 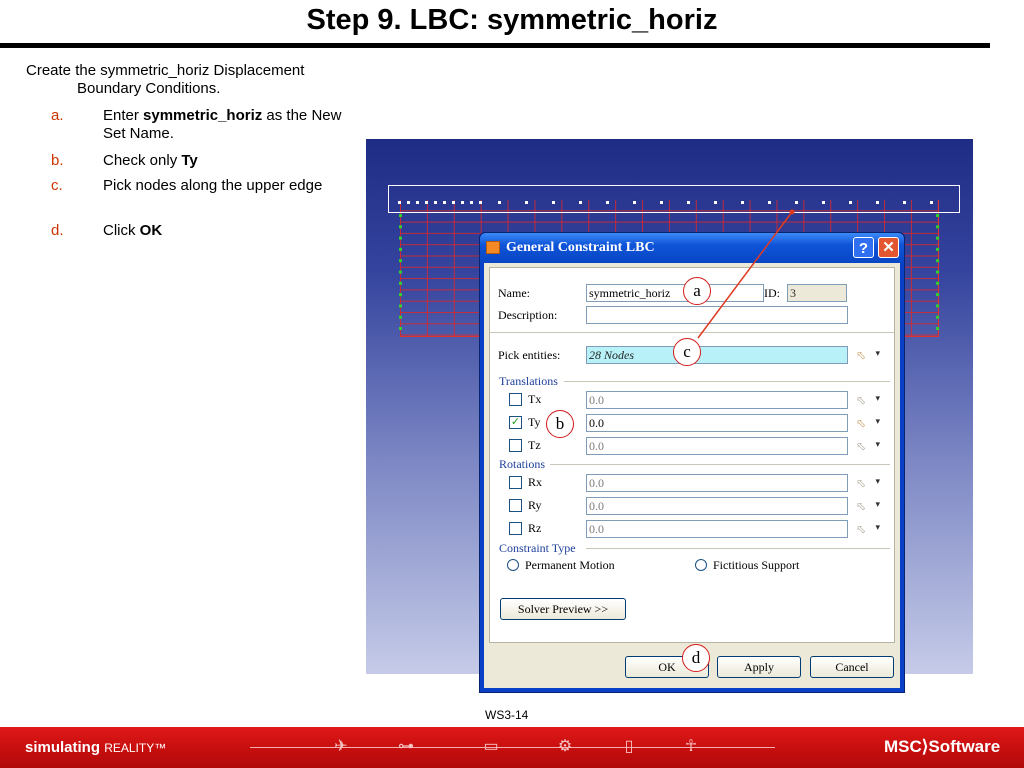 I want to click on callout-b: b, so click(x=560, y=424).